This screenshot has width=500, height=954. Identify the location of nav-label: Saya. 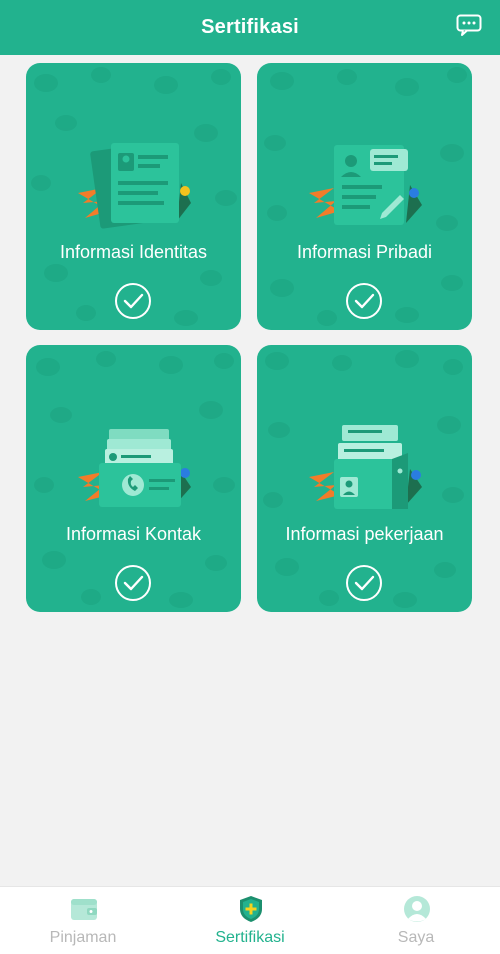
(416, 937).